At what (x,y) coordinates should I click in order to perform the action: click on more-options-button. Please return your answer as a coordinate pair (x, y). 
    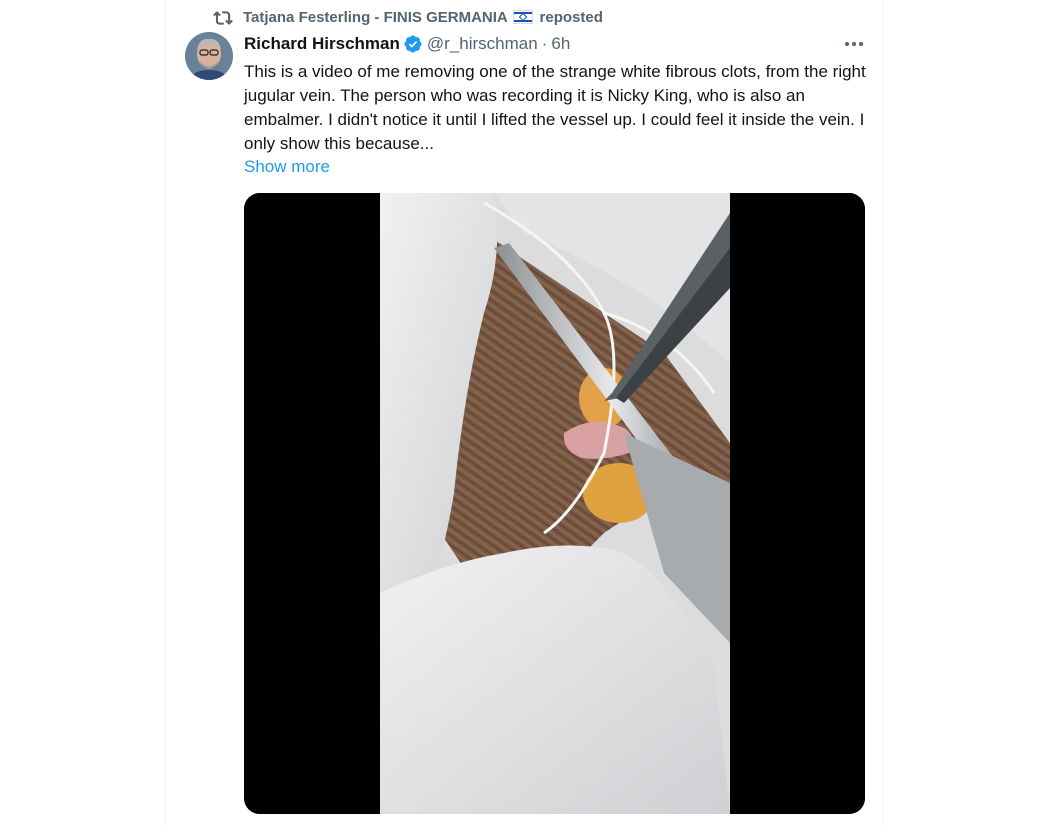
    Looking at the image, I should click on (854, 44).